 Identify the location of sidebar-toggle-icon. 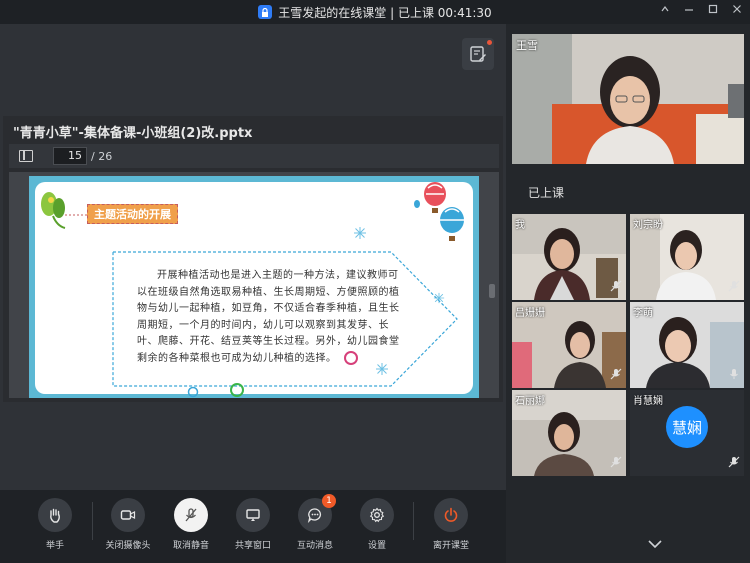
(26, 156).